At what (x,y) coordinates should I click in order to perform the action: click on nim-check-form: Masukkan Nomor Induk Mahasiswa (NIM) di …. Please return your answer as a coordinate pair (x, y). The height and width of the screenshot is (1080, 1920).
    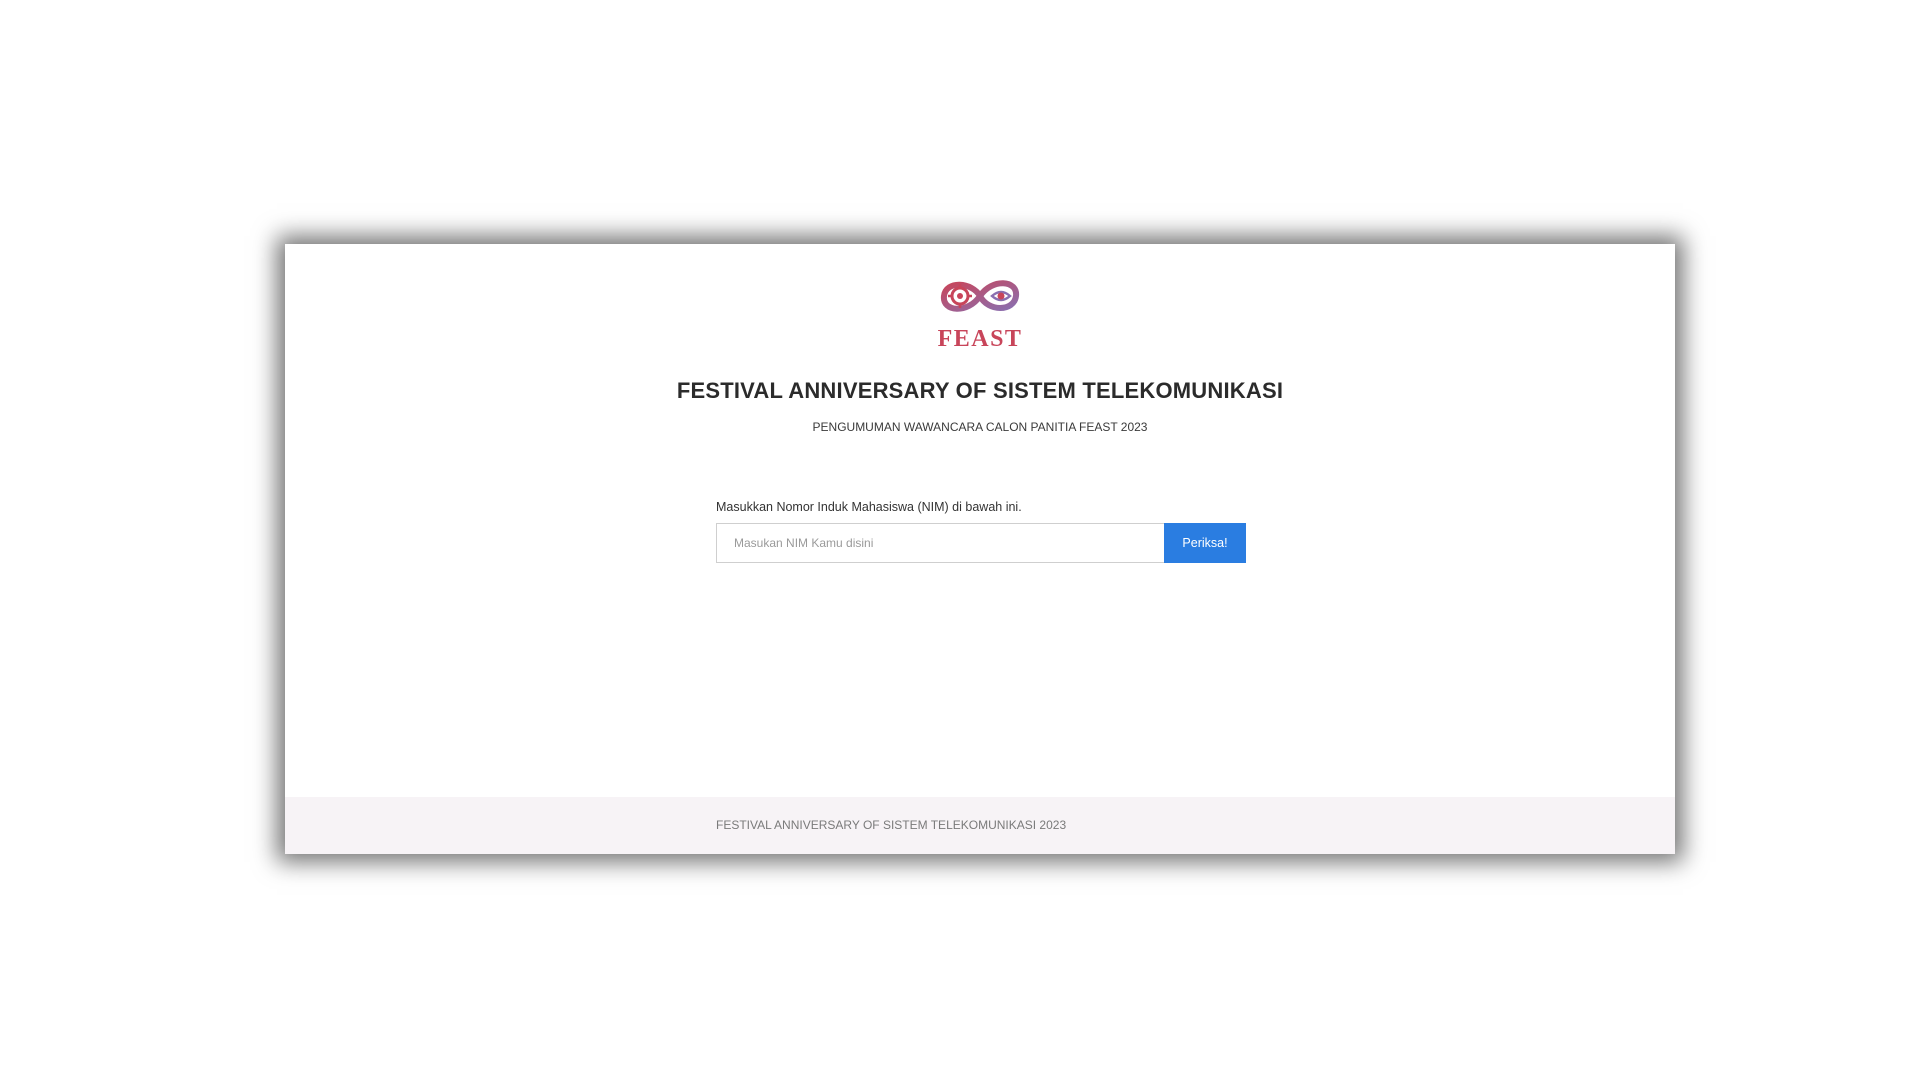
    Looking at the image, I should click on (981, 531).